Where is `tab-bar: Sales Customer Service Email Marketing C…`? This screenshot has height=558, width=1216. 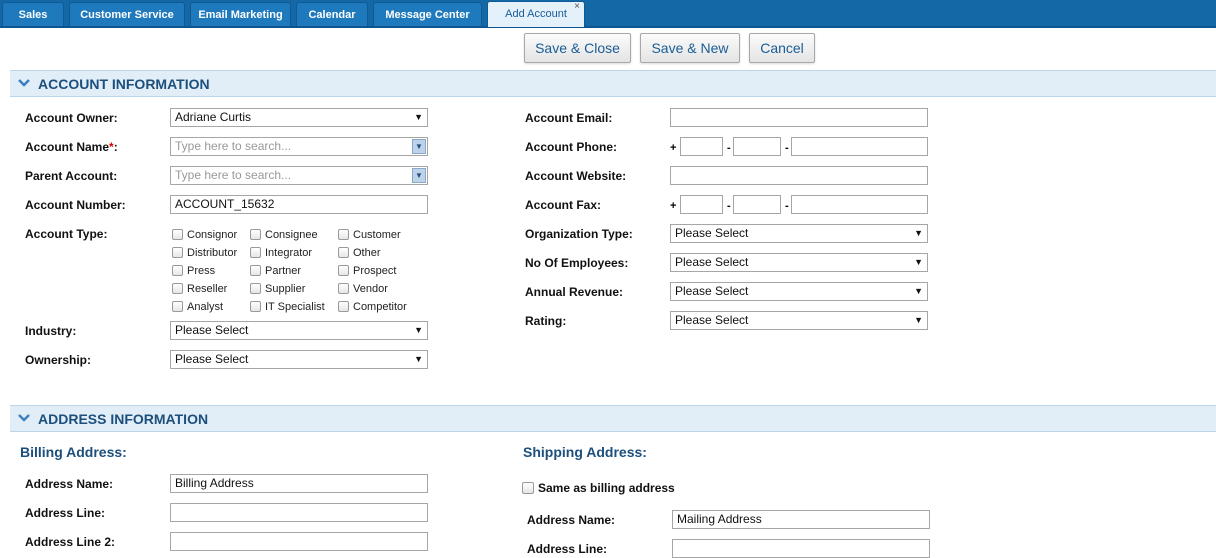 tab-bar: Sales Customer Service Email Marketing C… is located at coordinates (608, 14).